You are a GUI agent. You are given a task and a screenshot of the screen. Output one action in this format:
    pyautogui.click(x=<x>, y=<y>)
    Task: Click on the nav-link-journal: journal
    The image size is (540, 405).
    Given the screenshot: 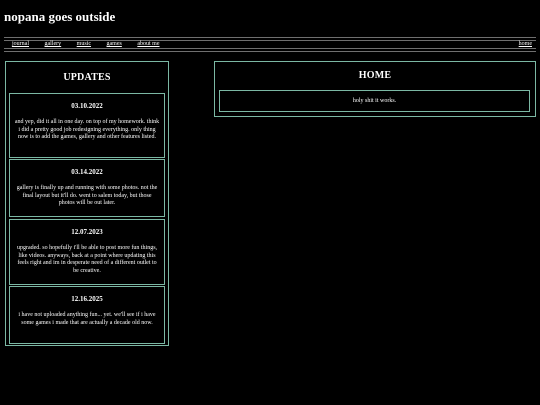 What is the action you would take?
    pyautogui.click(x=20, y=44)
    